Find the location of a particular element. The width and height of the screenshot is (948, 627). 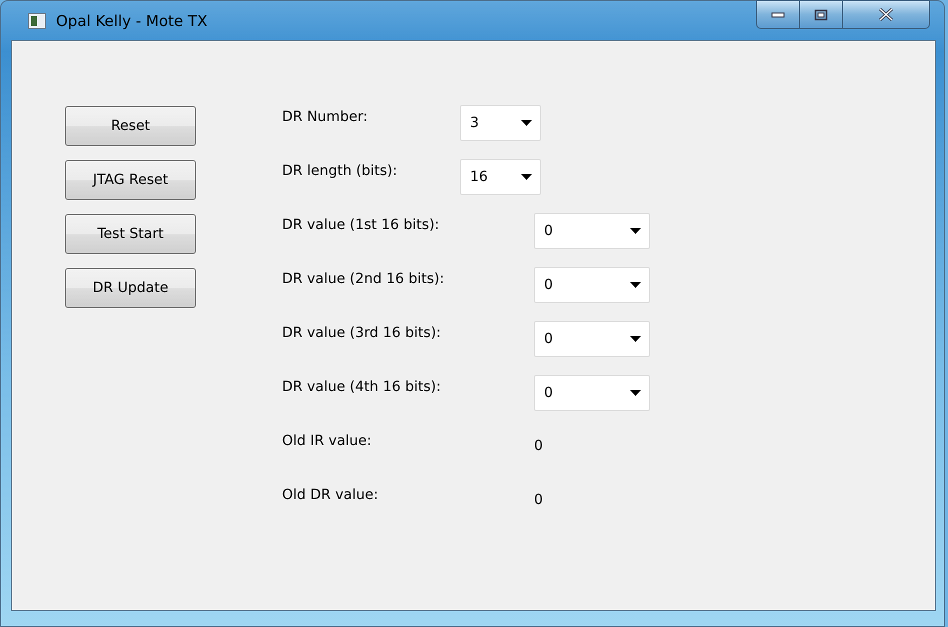

minimize-button is located at coordinates (778, 14).